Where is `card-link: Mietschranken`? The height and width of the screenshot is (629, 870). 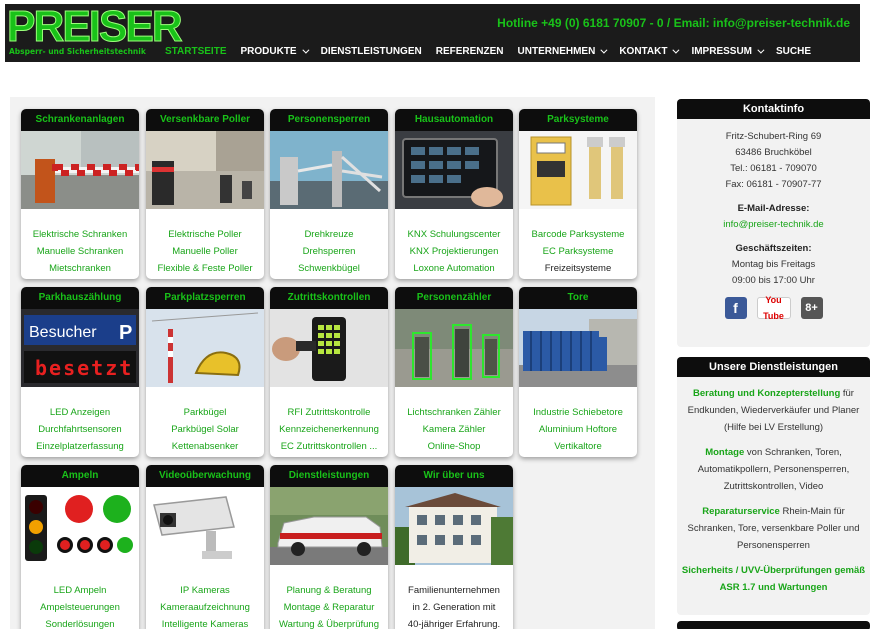
card-link: Mietschranken is located at coordinates (80, 268).